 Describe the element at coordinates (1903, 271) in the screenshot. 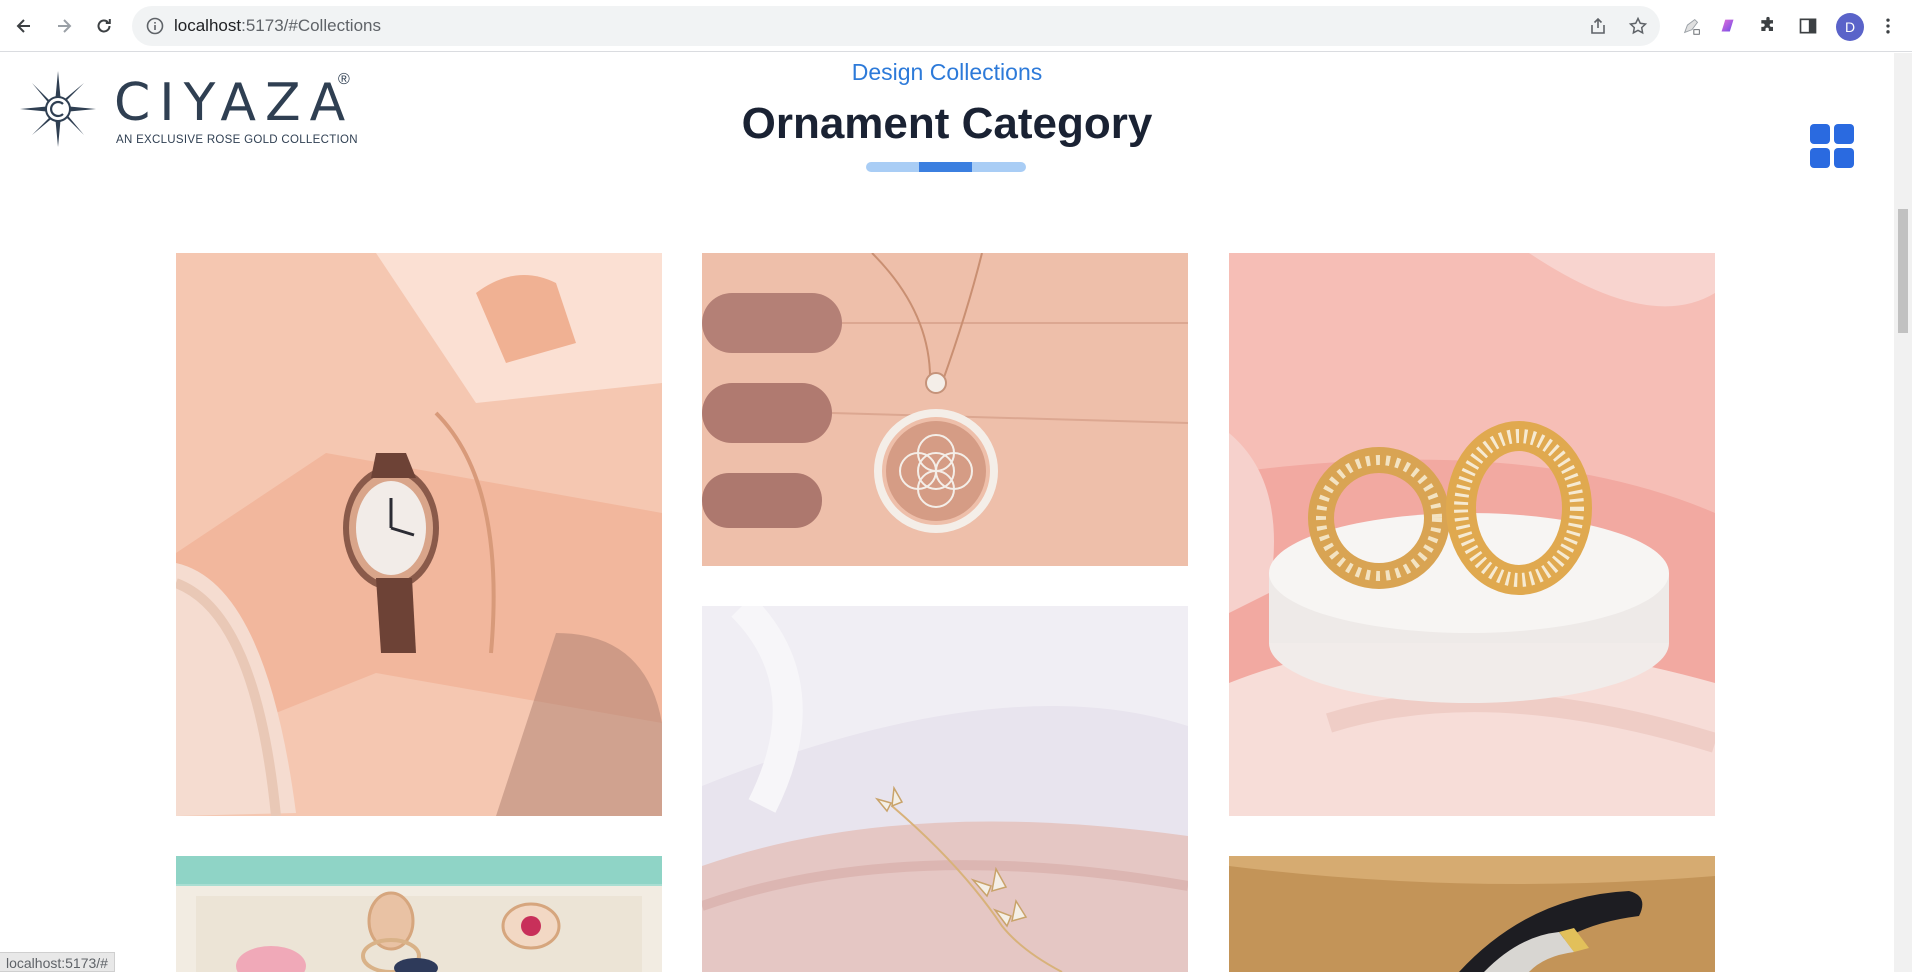

I see `scrollbar-thumb` at that location.